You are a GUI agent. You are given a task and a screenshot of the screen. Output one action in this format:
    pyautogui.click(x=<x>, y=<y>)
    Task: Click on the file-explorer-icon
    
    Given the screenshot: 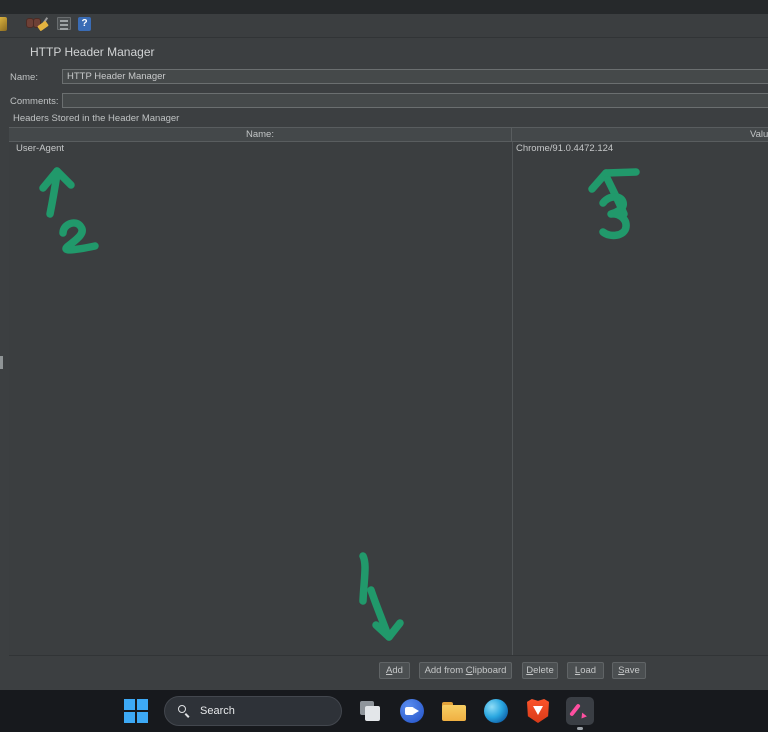 What is the action you would take?
    pyautogui.click(x=454, y=711)
    